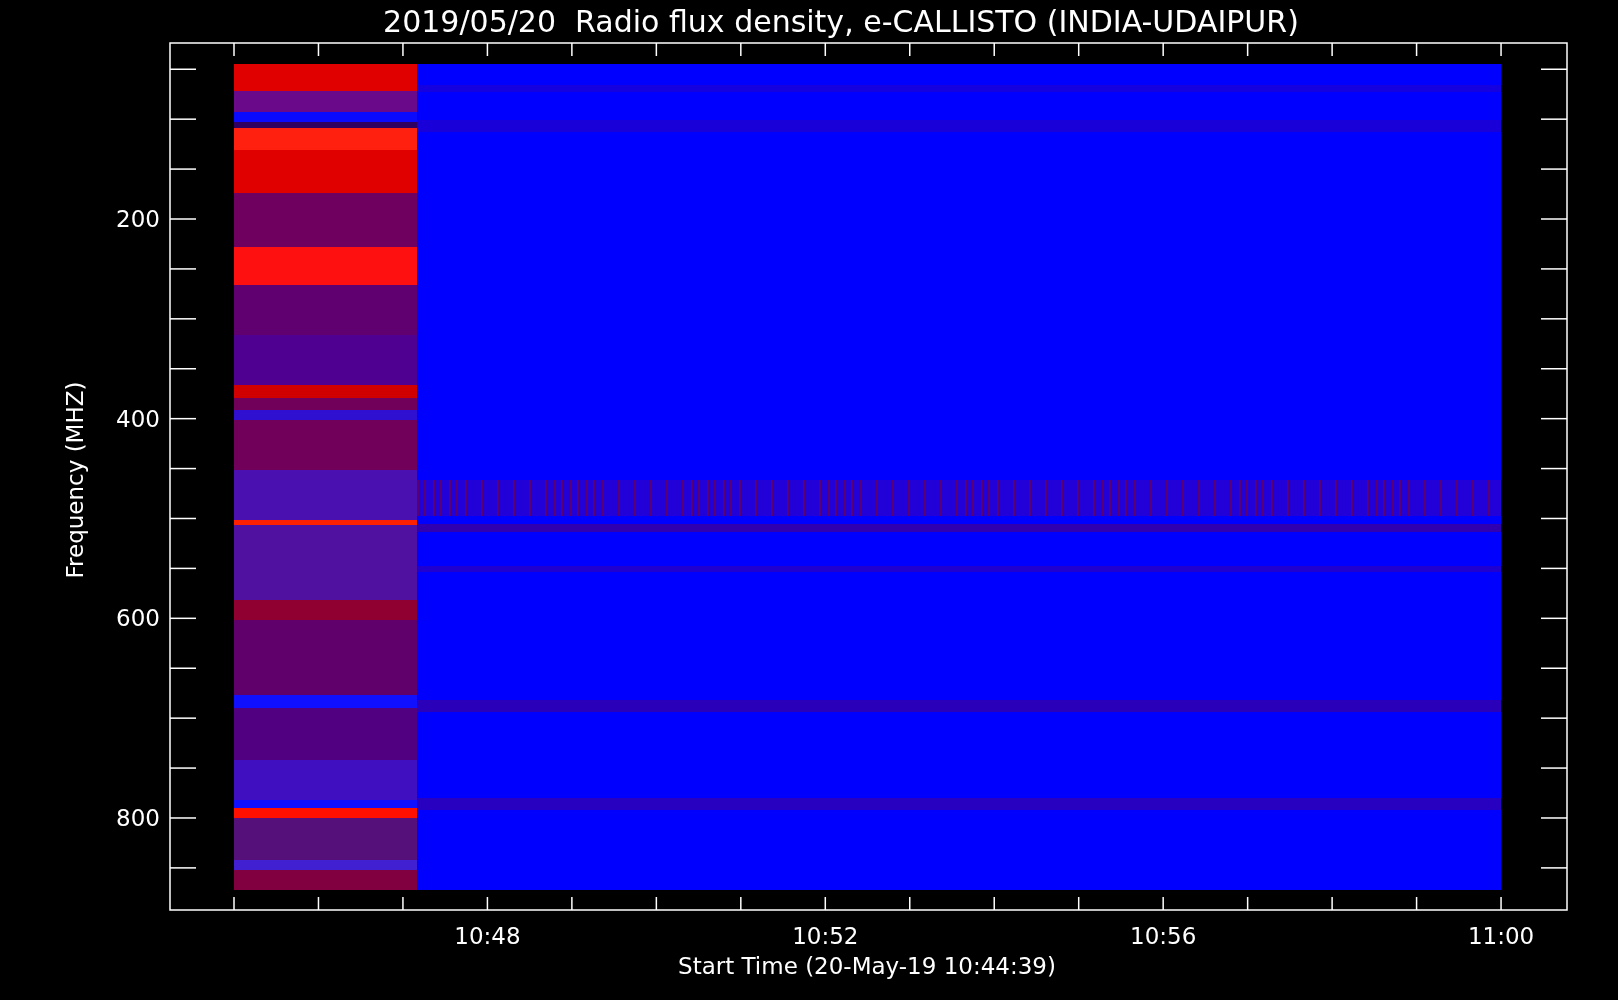  I want to click on y-axis-label: Frequency (MHZ), so click(75, 480).